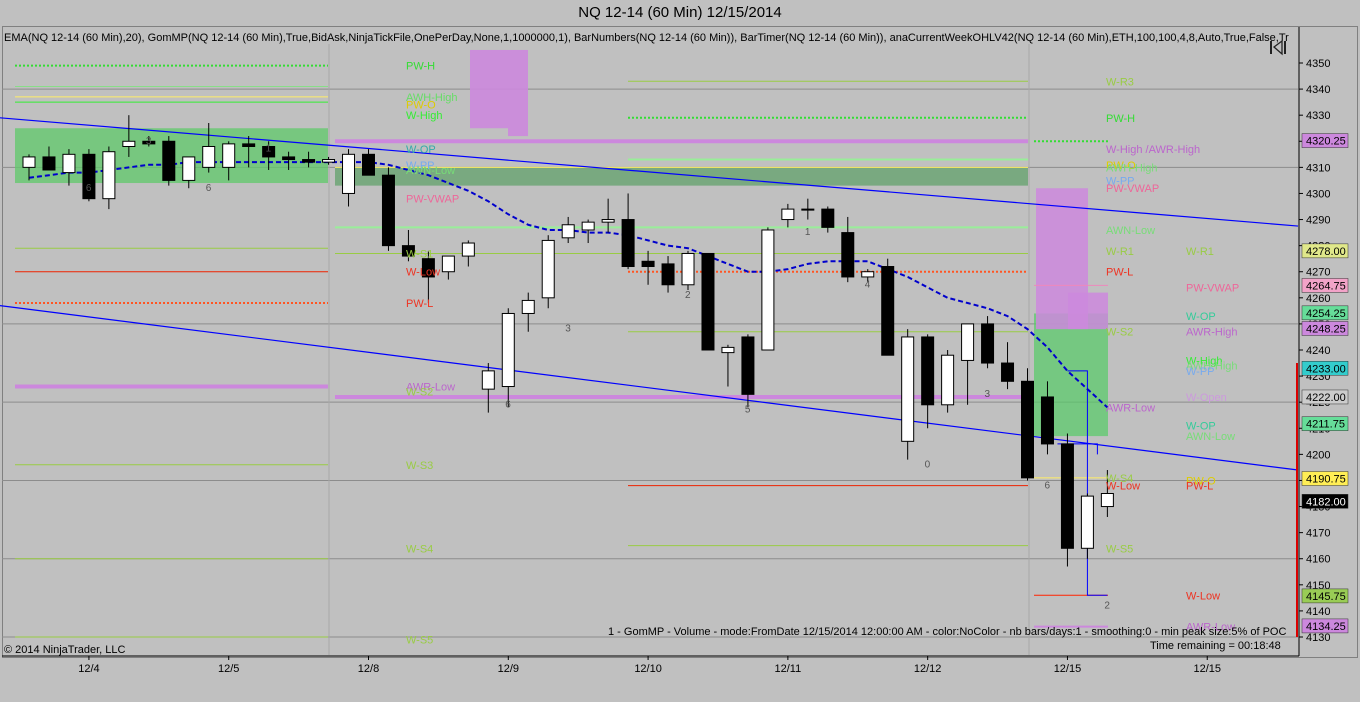  Describe the element at coordinates (419, 549) in the screenshot. I see `level-label: W-S4` at that location.